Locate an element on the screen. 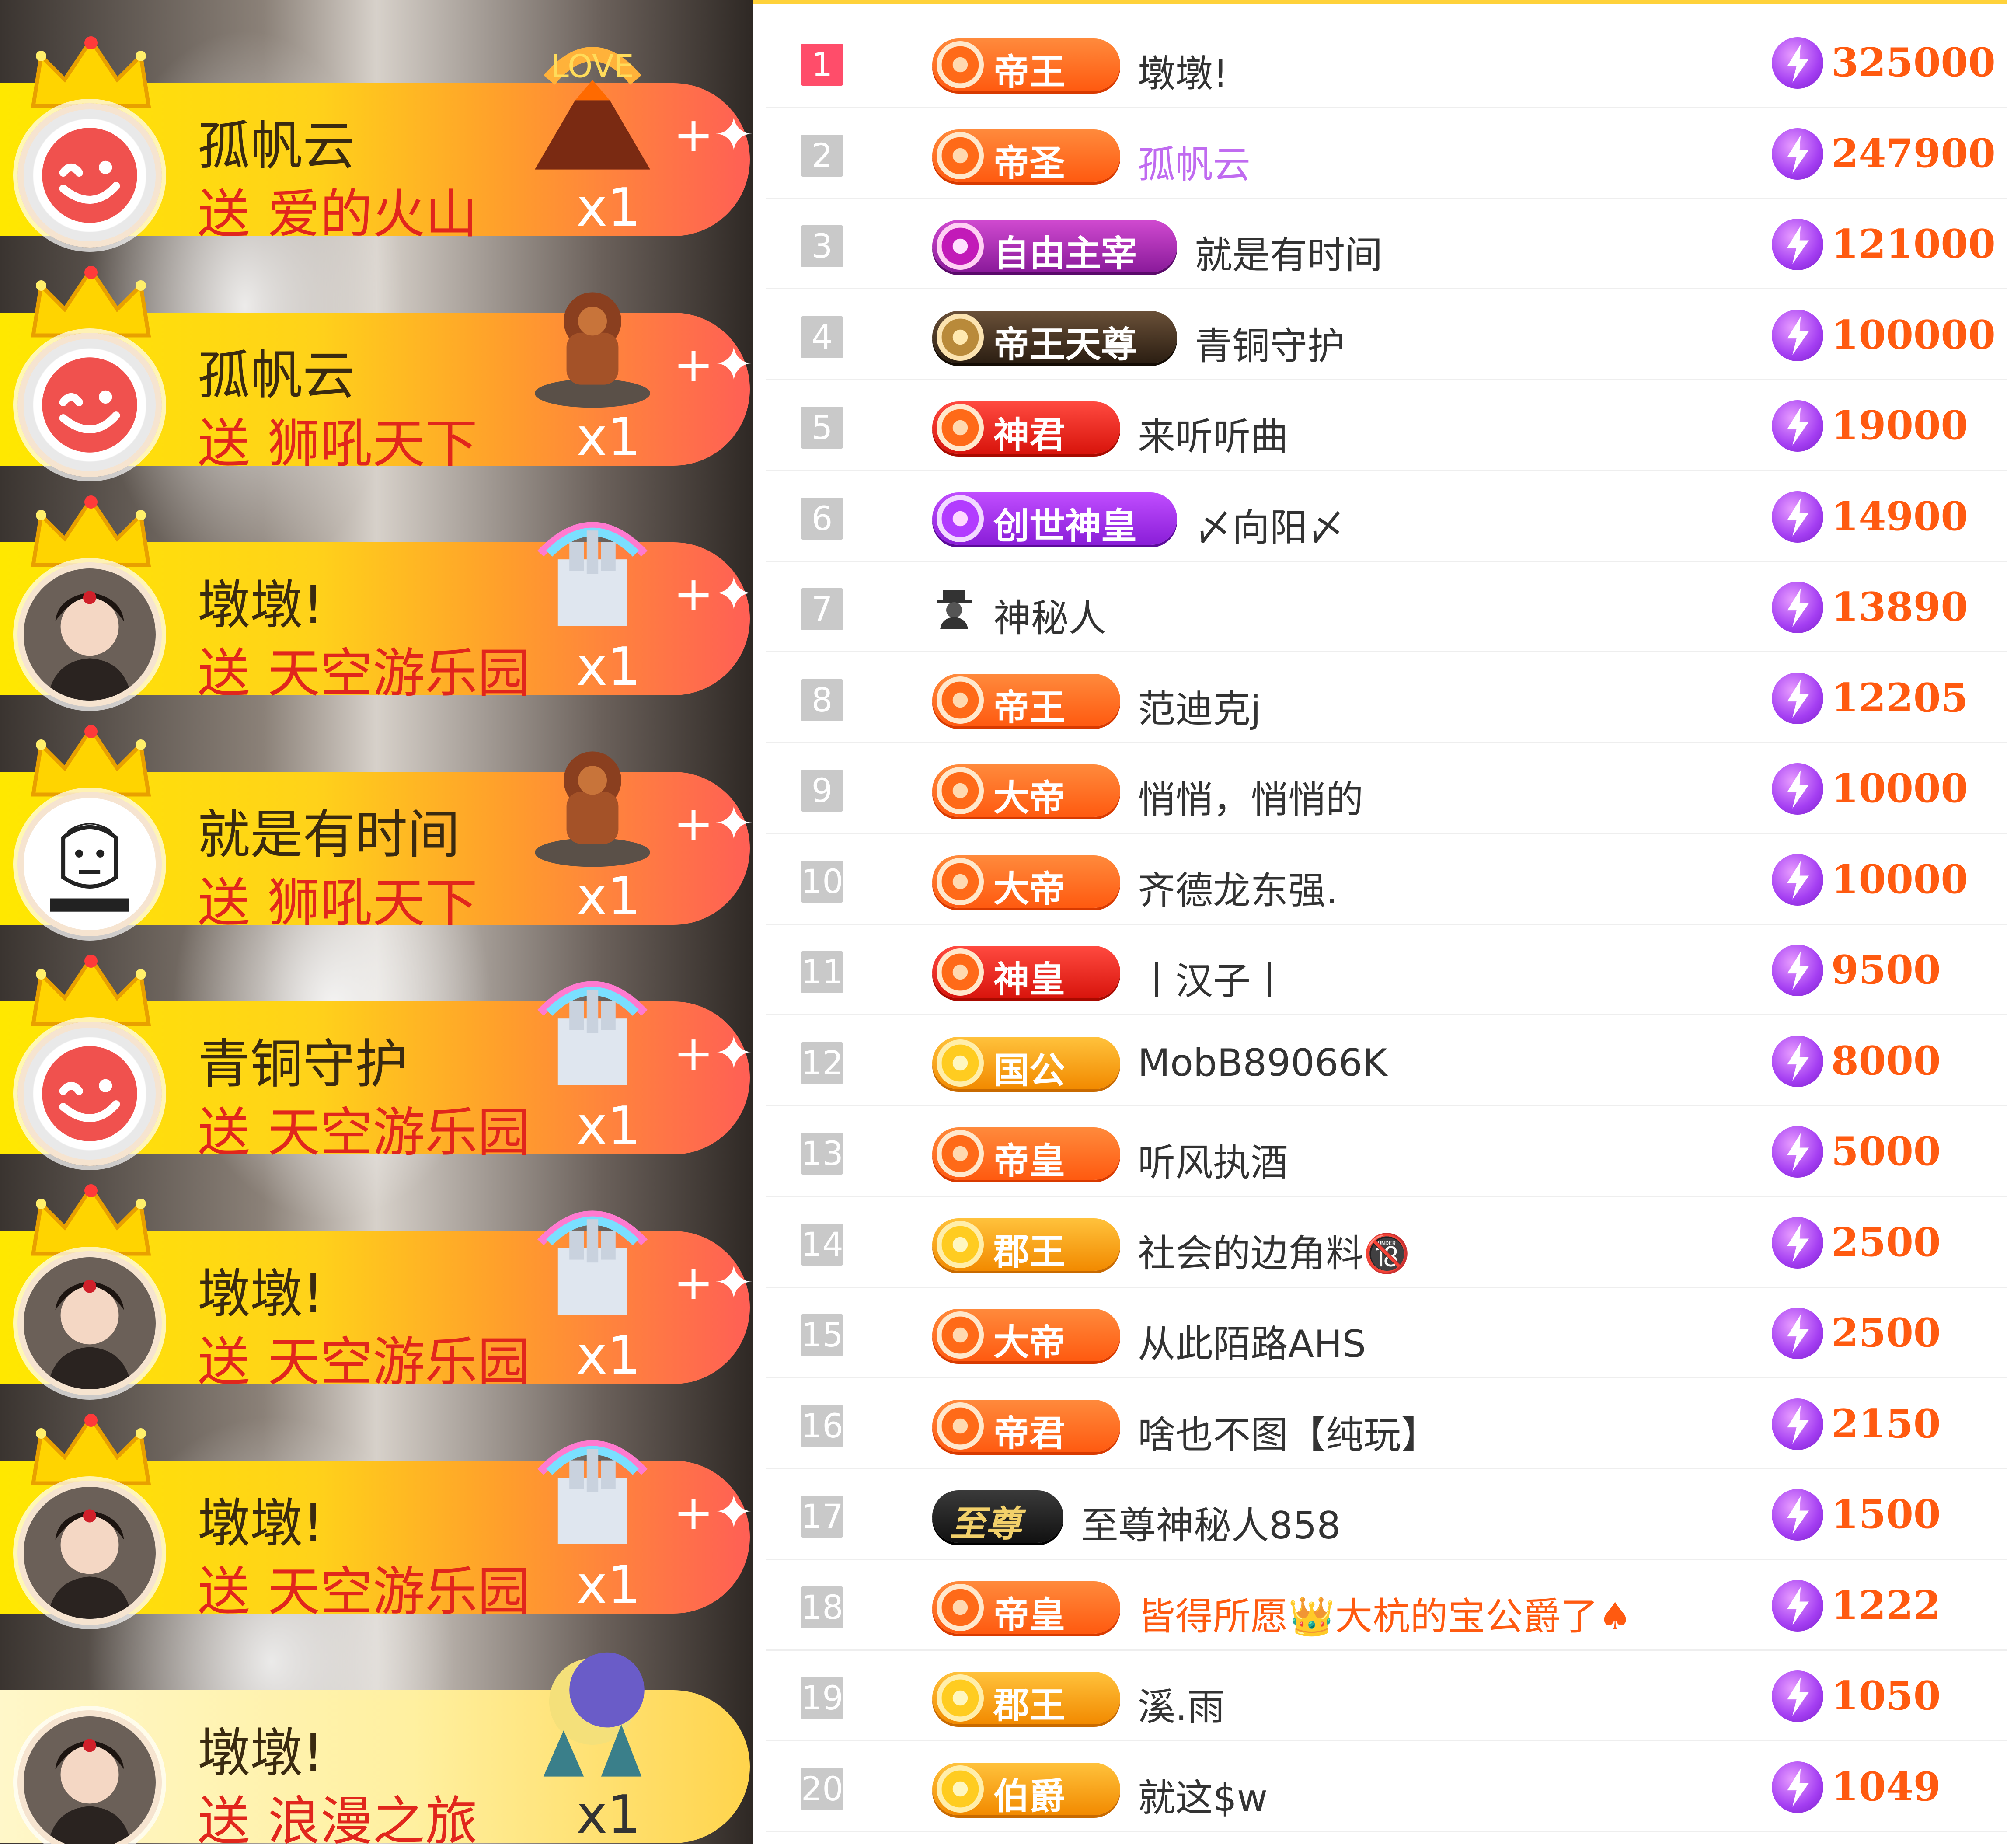 This screenshot has height=1848, width=2007. badge-title: 帝王天尊 is located at coordinates (1065, 345).